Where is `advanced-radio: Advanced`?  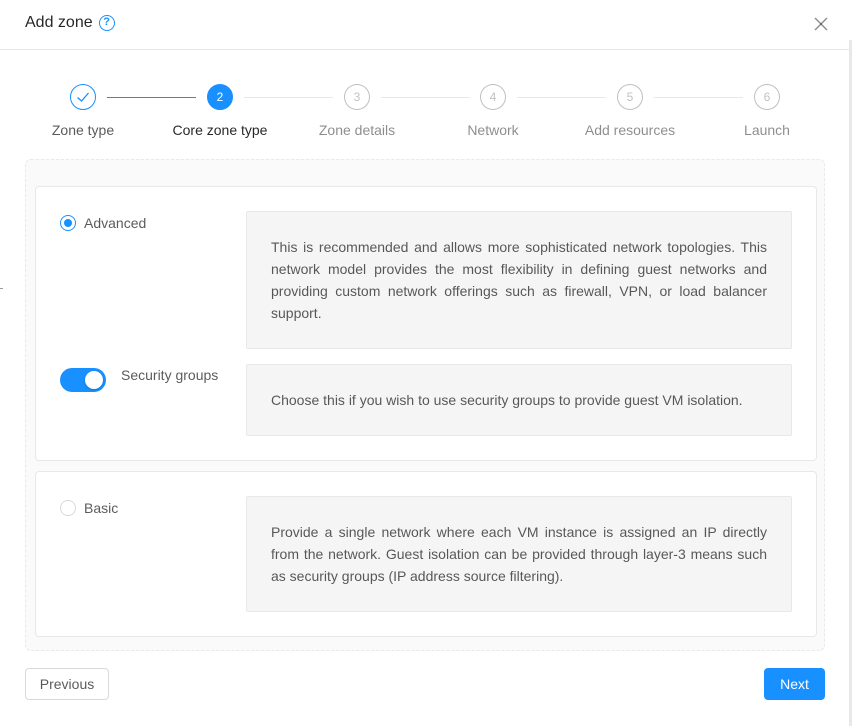
advanced-radio: Advanced is located at coordinates (103, 223).